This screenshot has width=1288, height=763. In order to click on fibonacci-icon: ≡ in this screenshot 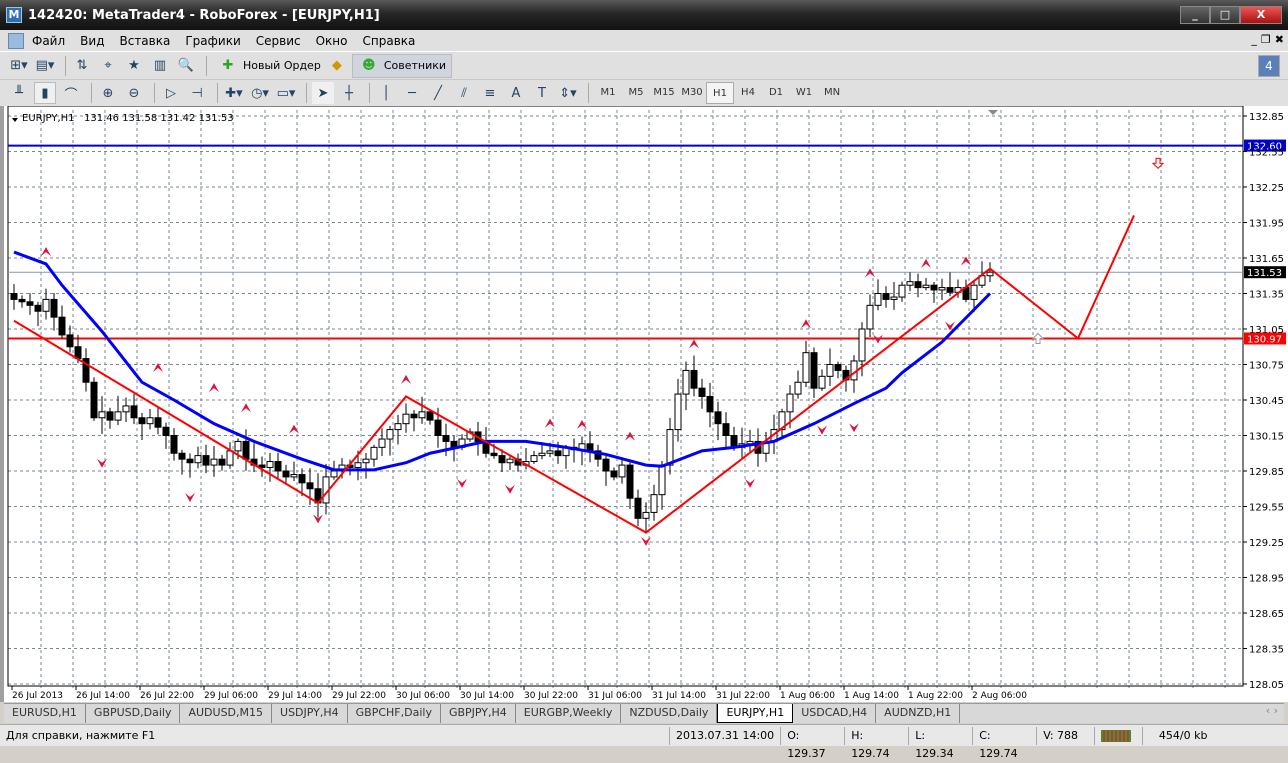, I will do `click(490, 93)`.